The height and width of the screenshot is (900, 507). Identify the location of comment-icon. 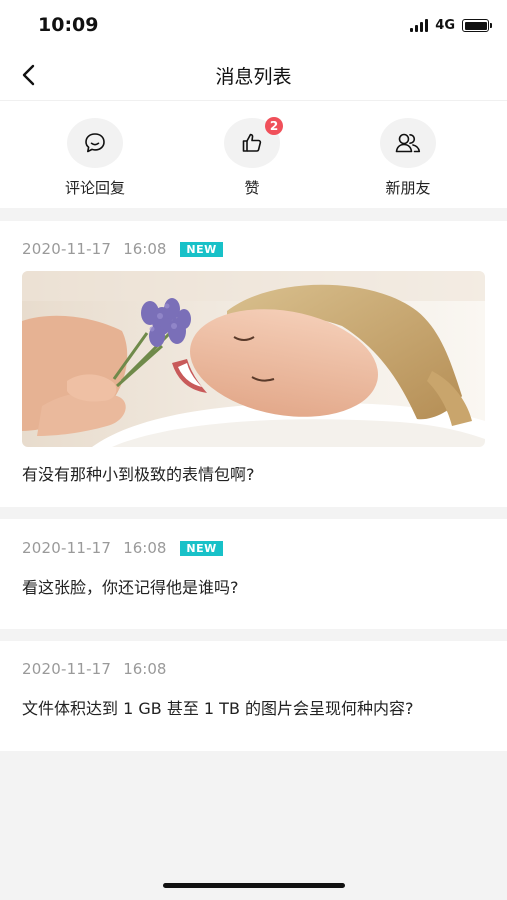
(95, 143).